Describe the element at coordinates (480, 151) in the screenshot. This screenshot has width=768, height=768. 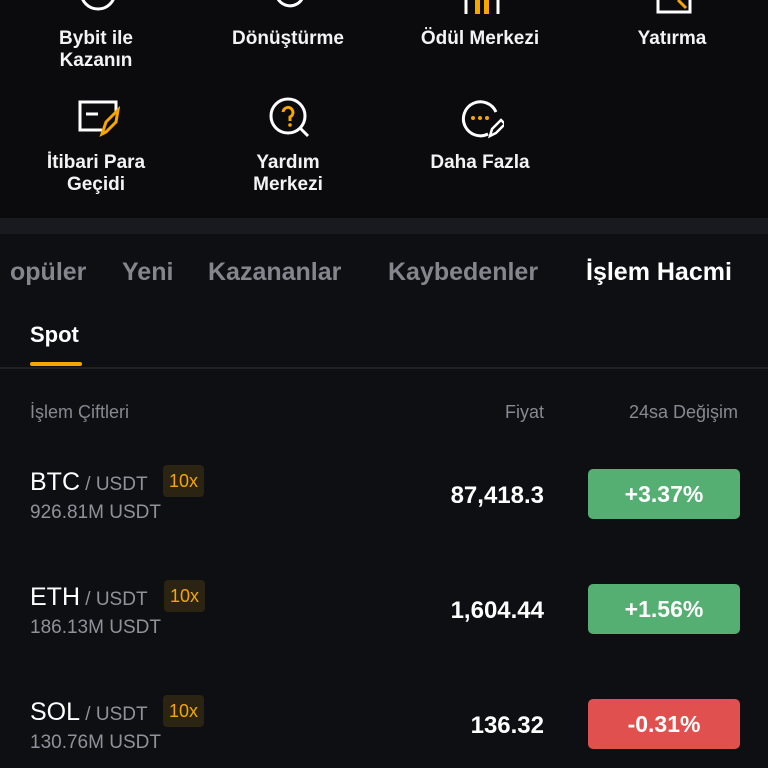
I see `shortcut-more: Daha Fazla` at that location.